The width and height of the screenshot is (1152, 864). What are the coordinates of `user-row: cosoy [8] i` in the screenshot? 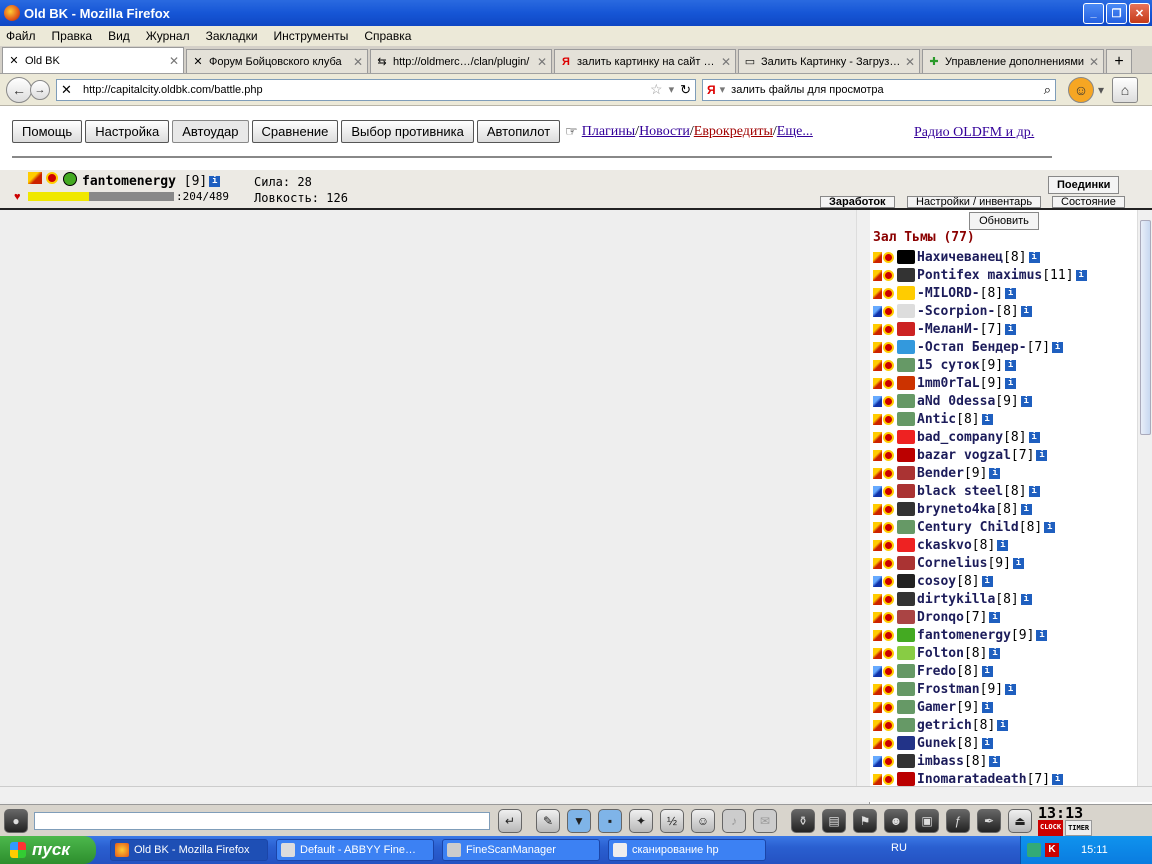 It's located at (1004, 581).